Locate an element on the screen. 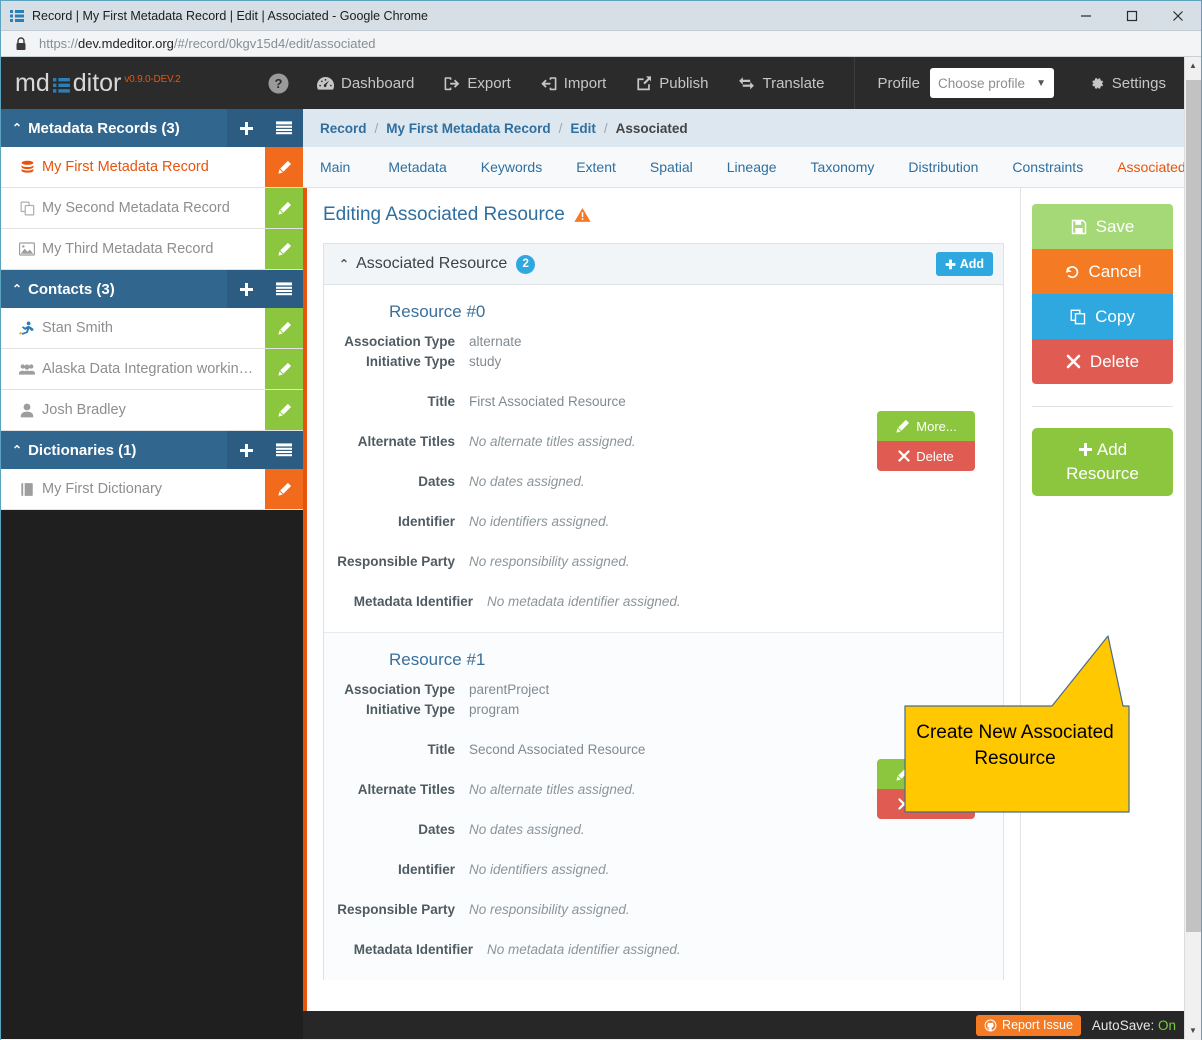 The width and height of the screenshot is (1202, 1040). version-label: v0.9.0-DEV.2 is located at coordinates (152, 79).